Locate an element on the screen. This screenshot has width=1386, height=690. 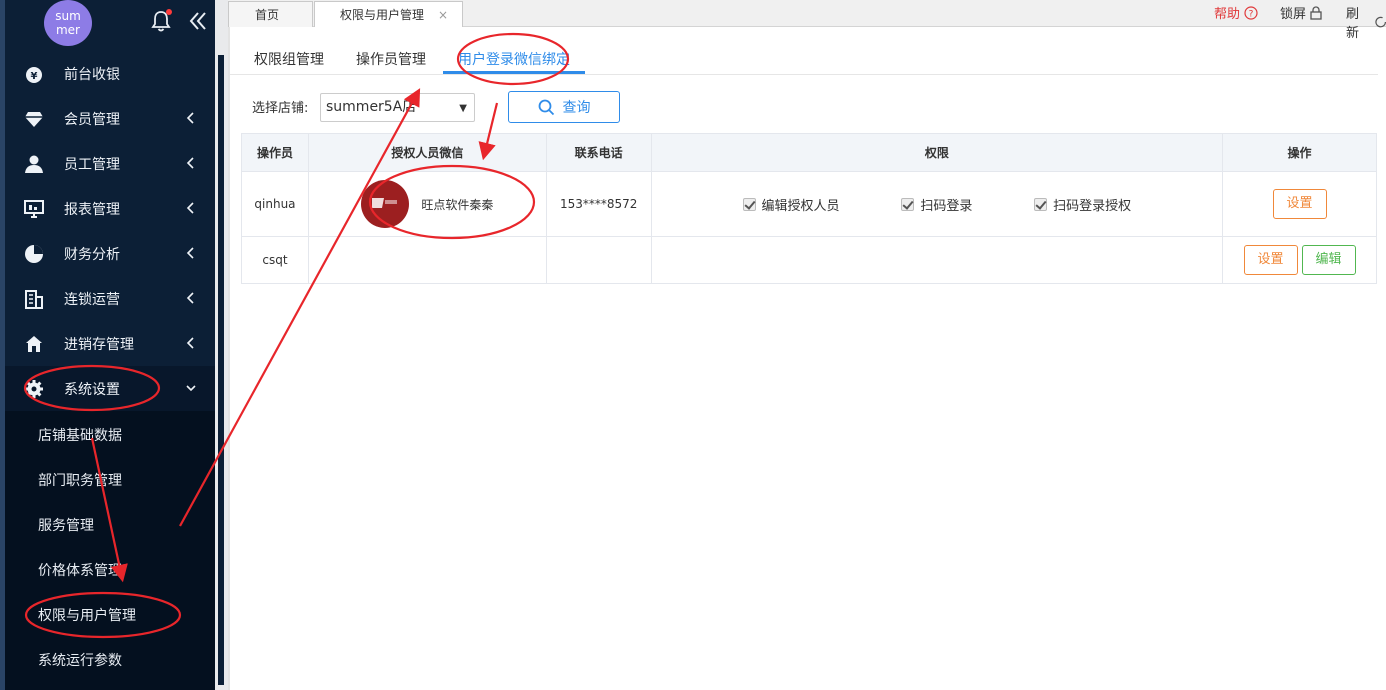
column-header: 联系电话 is located at coordinates (598, 152).